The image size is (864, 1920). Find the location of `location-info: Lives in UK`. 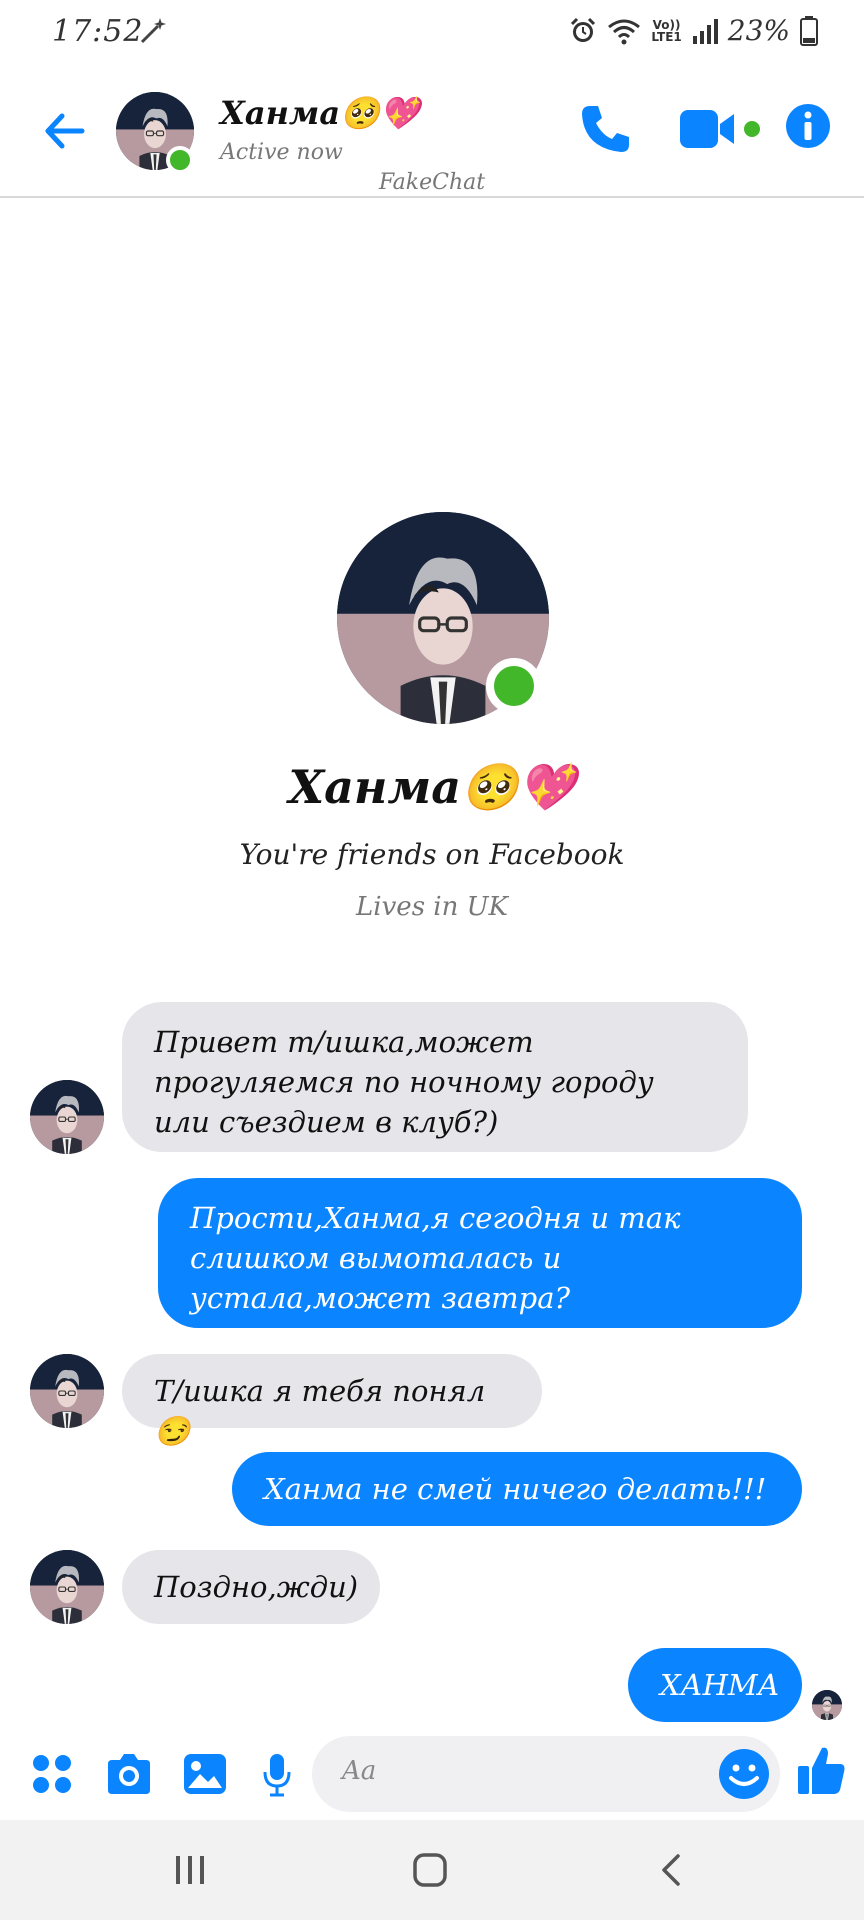

location-info: Lives in UK is located at coordinates (432, 907).